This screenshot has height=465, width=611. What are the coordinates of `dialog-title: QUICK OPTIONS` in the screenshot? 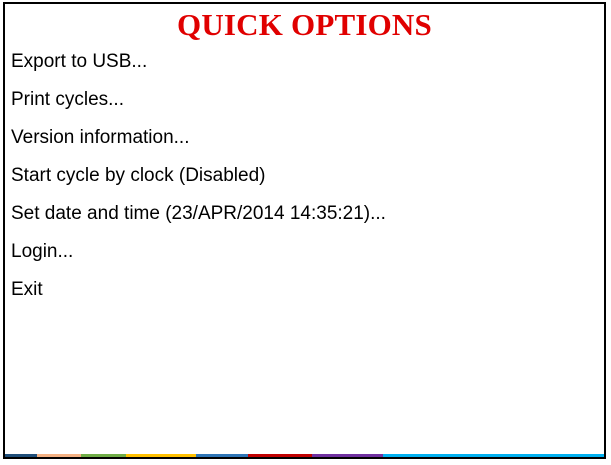 It's located at (304, 24).